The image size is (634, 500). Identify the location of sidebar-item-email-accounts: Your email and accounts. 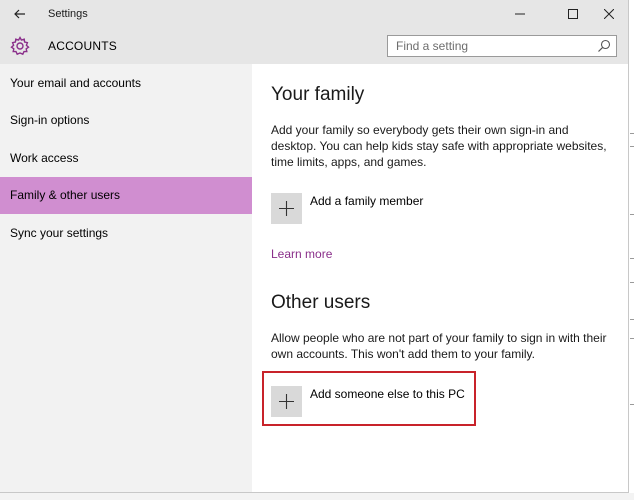
(126, 83).